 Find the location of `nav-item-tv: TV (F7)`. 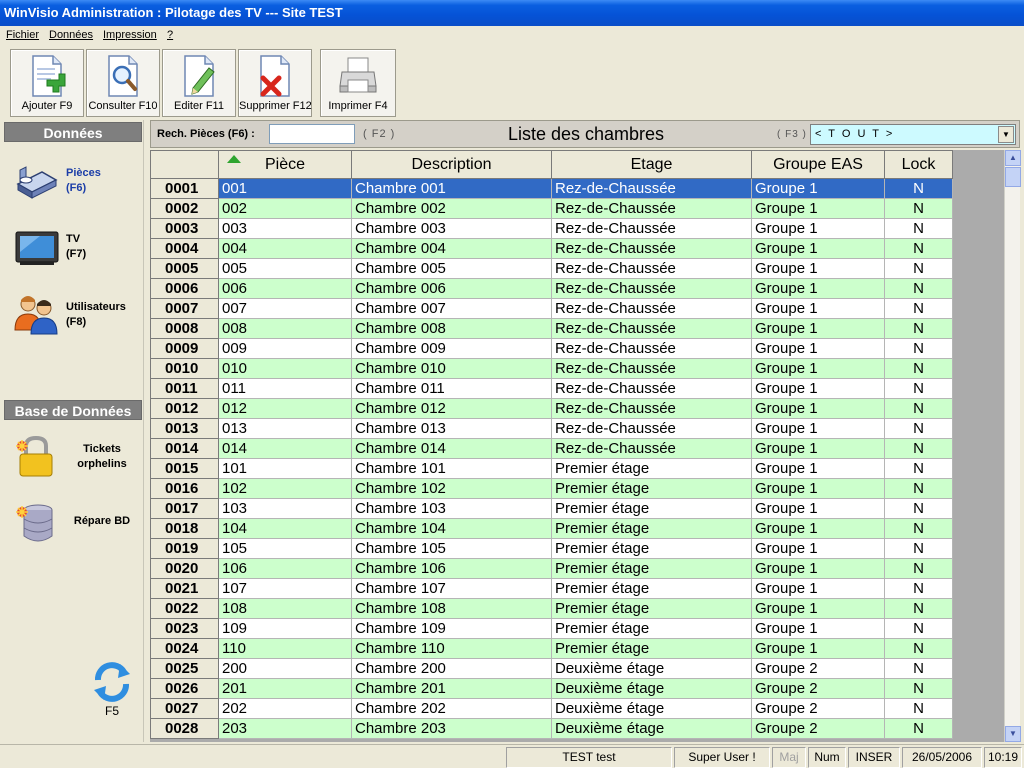

nav-item-tv: TV (F7) is located at coordinates (74, 248).